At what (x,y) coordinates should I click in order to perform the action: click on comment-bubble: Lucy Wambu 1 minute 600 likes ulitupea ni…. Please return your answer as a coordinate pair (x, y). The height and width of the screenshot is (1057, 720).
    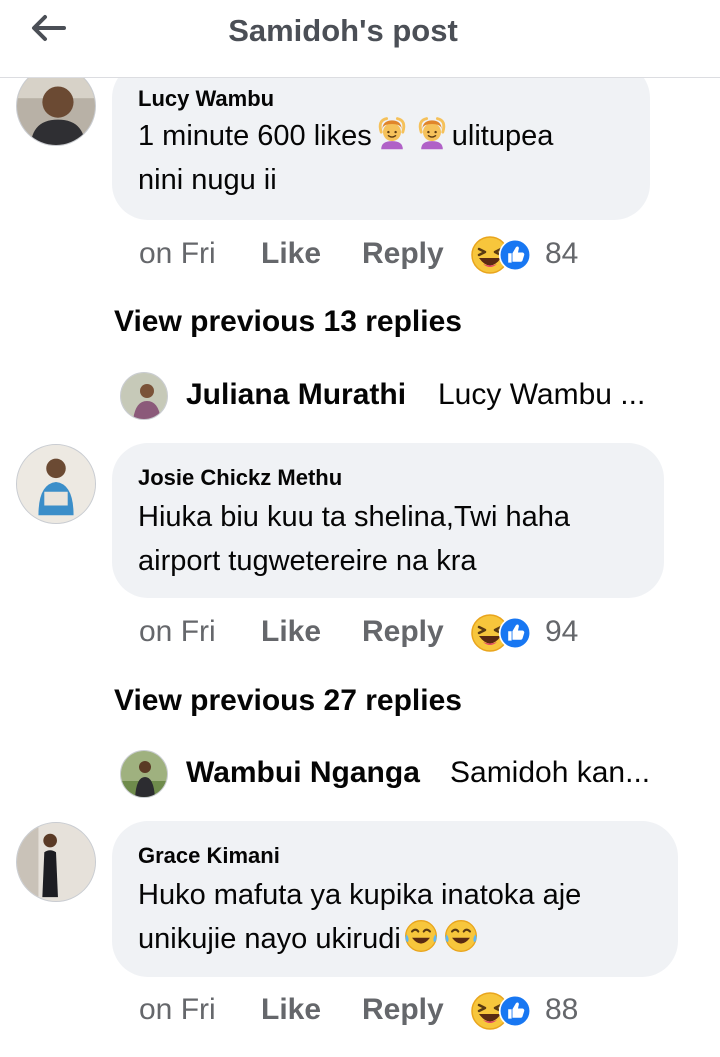
    Looking at the image, I should click on (381, 141).